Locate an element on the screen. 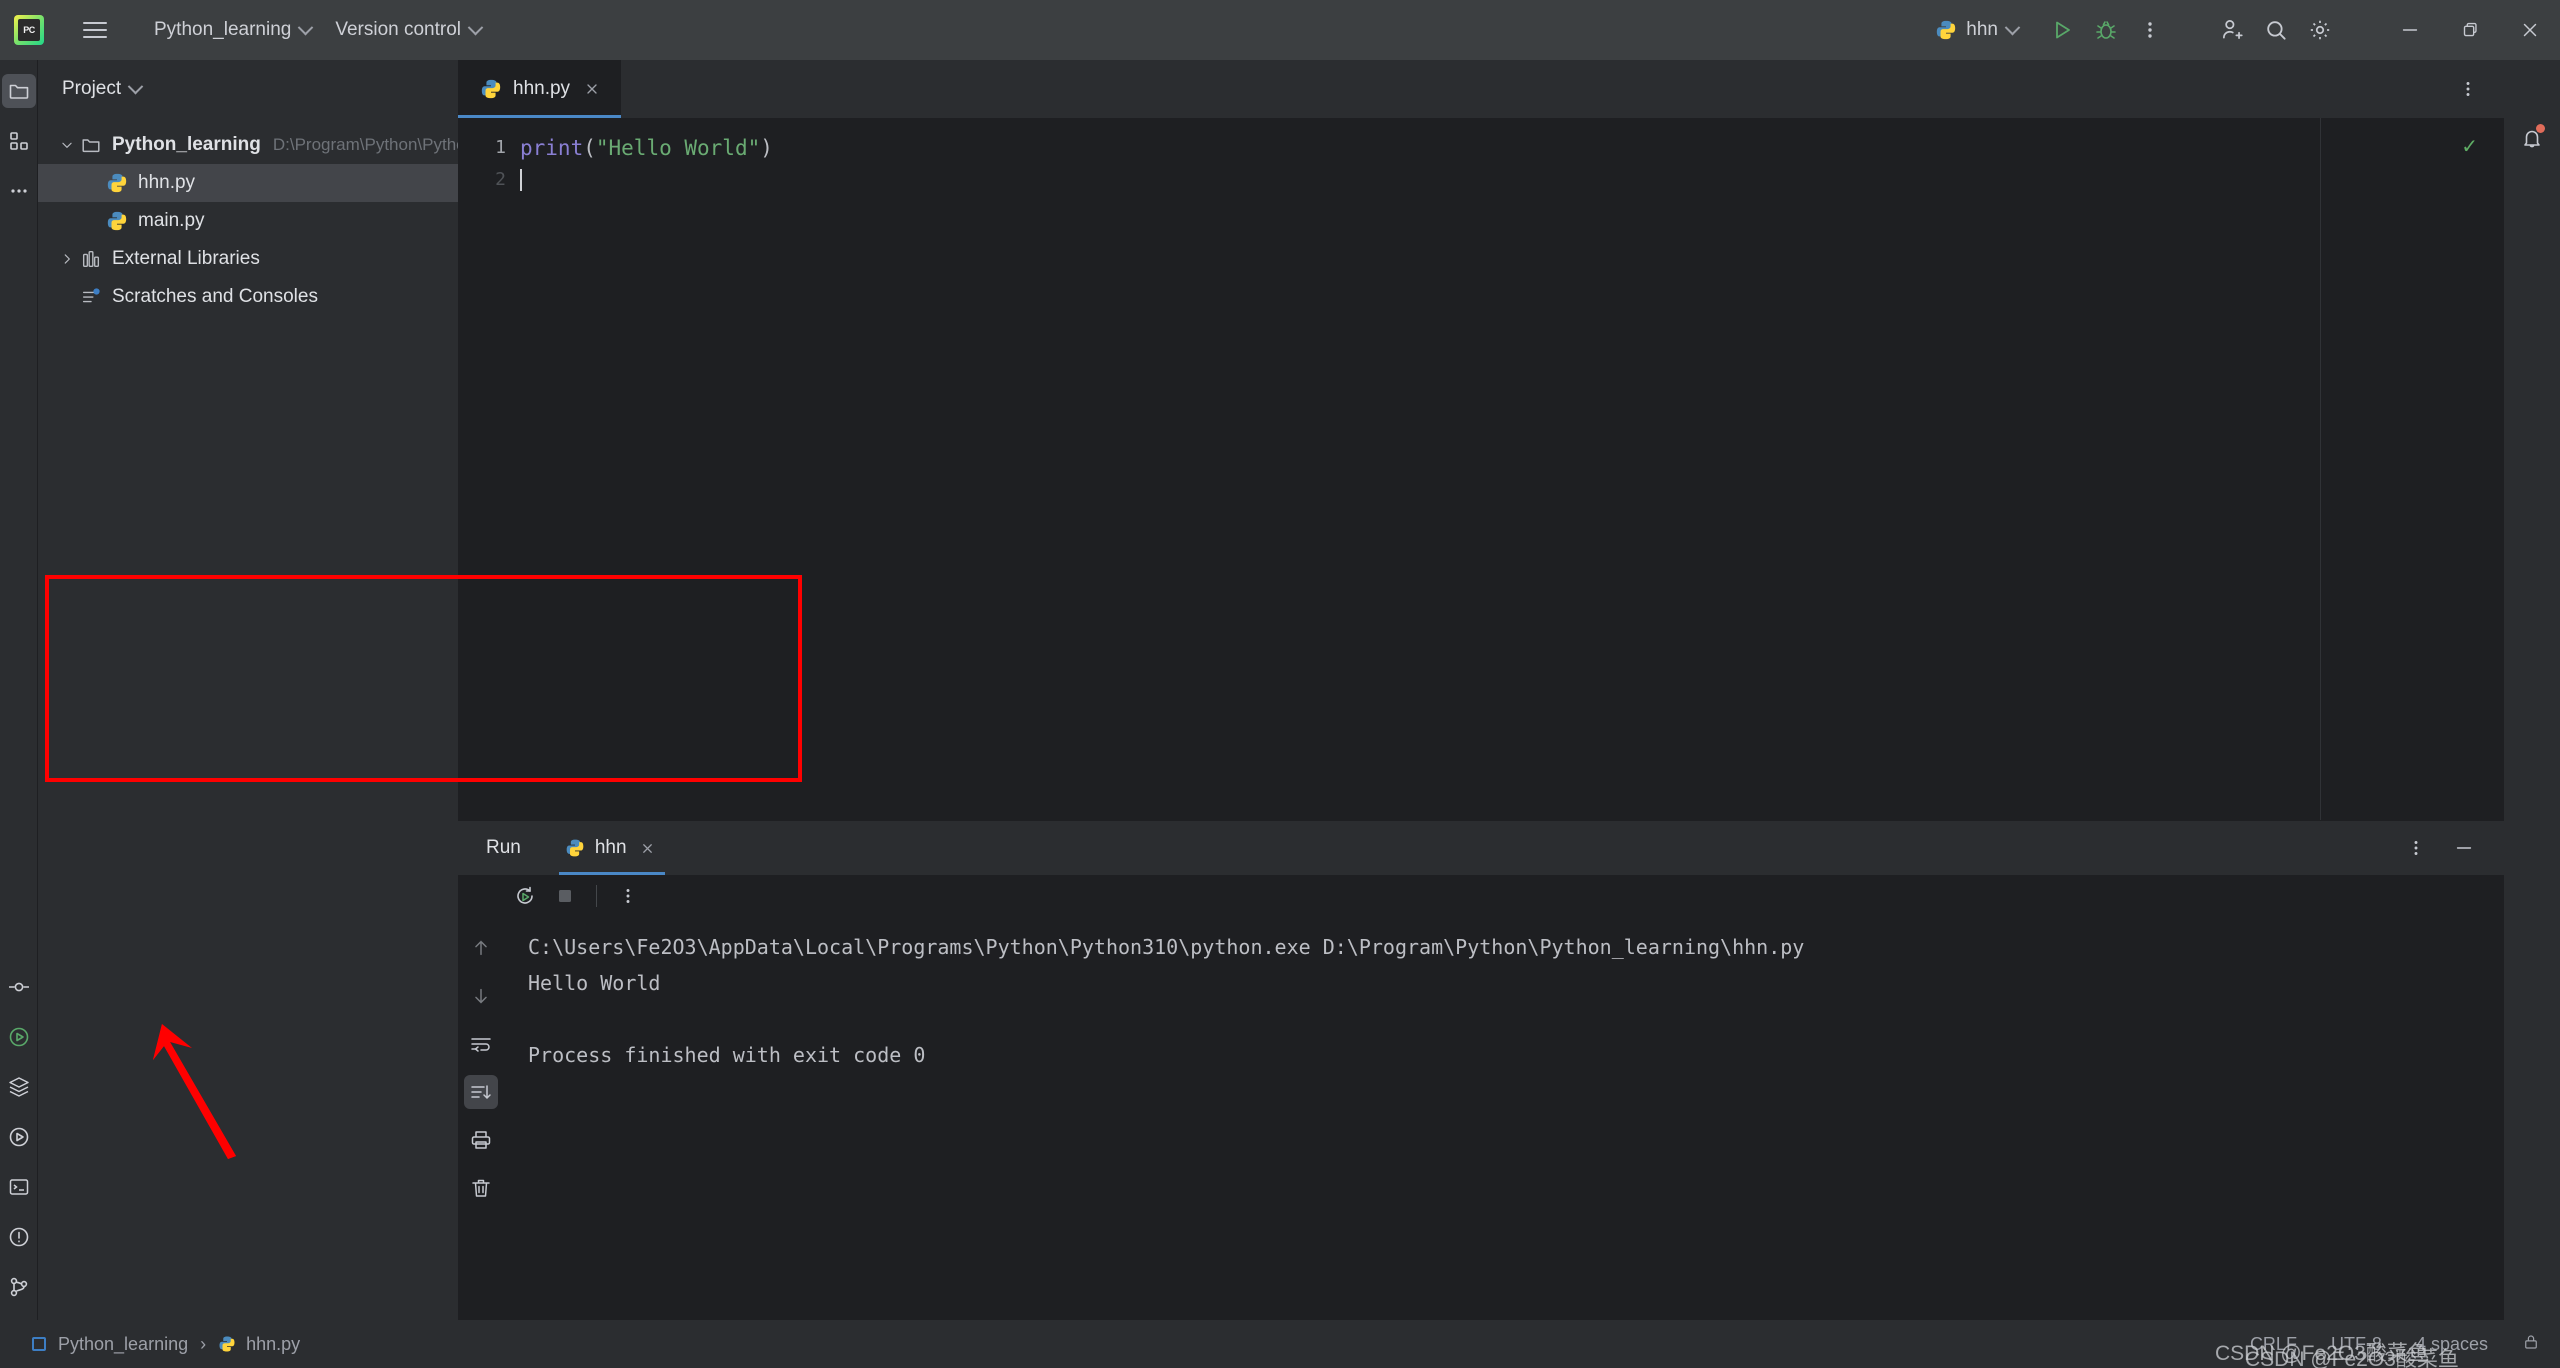 Image resolution: width=2560 pixels, height=1368 pixels. run-panel-minimize-button is located at coordinates (2464, 848).